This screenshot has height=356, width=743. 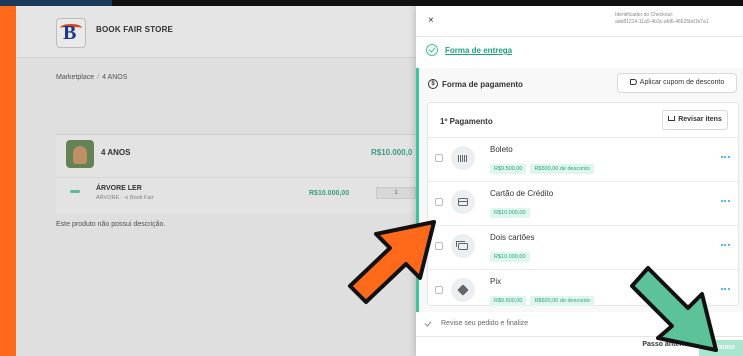 I want to click on two-cards-icon, so click(x=463, y=246).